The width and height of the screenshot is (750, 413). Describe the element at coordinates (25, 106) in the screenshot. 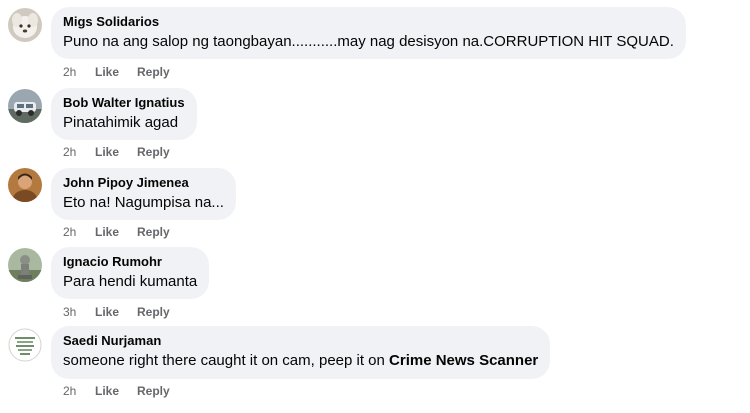

I see `car-avatar` at that location.